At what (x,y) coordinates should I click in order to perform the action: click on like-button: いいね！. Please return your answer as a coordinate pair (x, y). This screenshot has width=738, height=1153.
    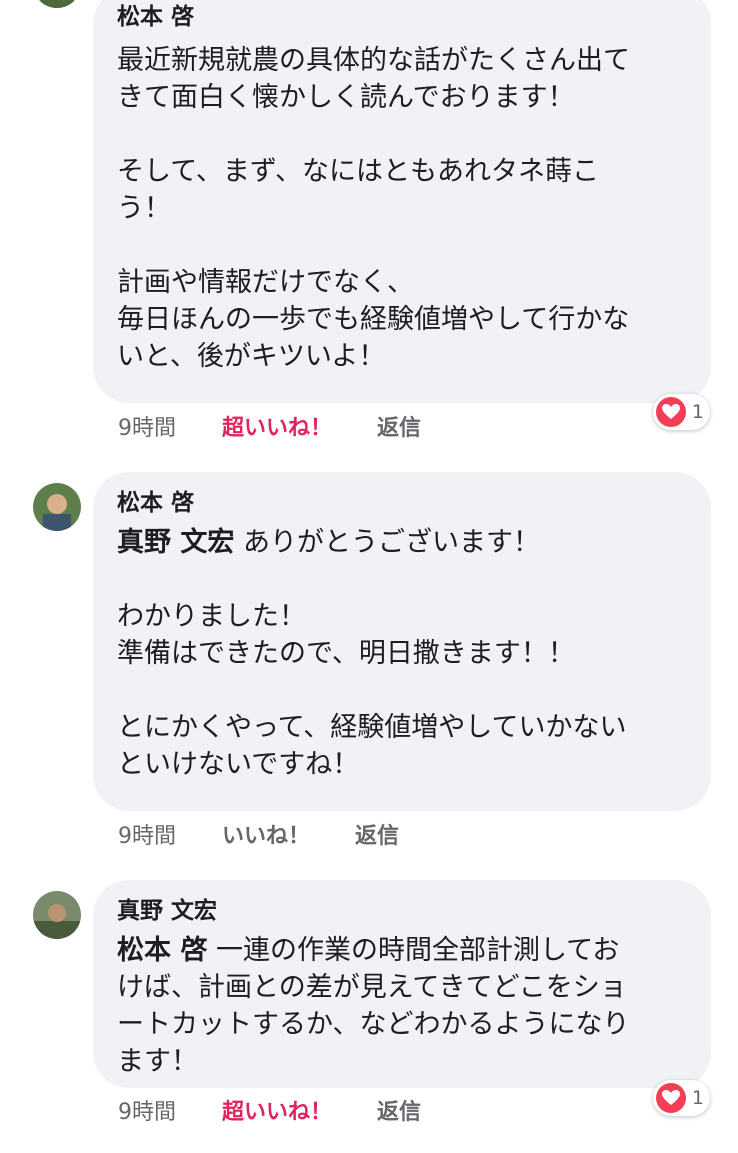
    Looking at the image, I should click on (266, 834).